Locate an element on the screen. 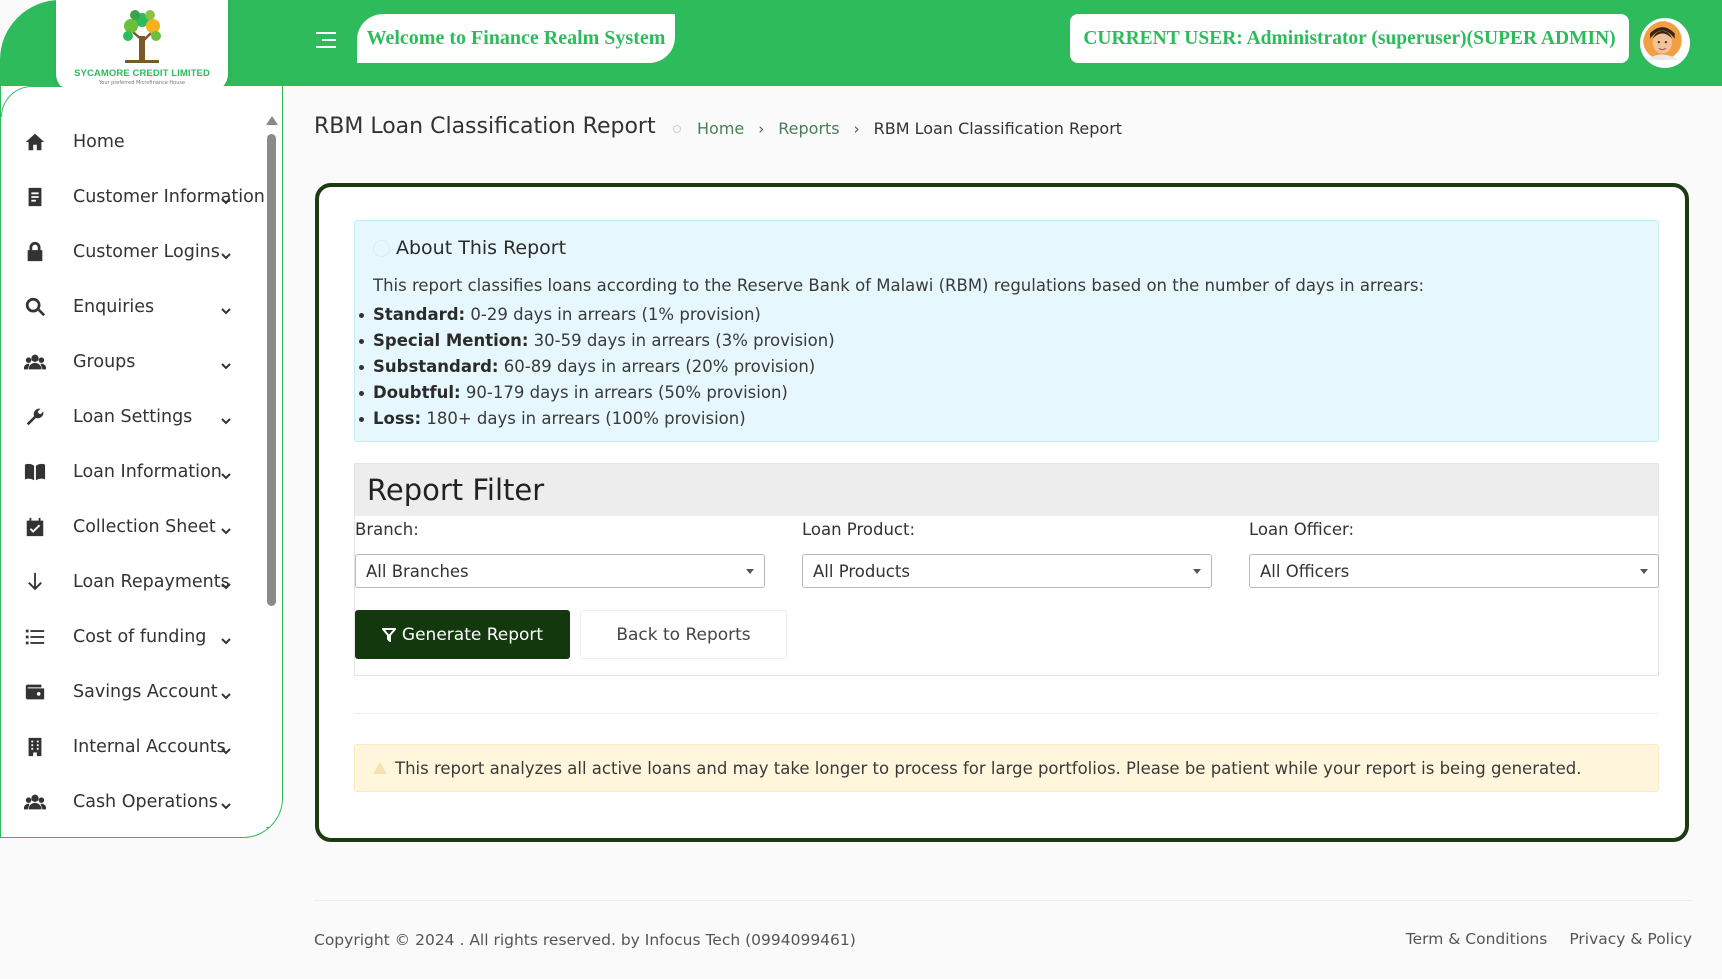  lock-icon is located at coordinates (35, 252).